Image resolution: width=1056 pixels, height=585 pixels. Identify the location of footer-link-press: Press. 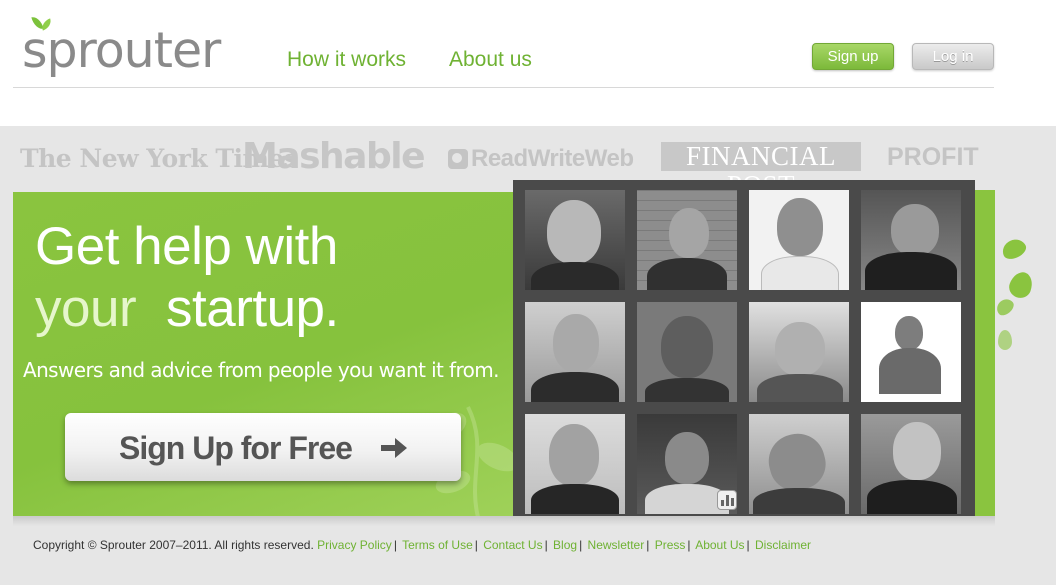
(670, 545).